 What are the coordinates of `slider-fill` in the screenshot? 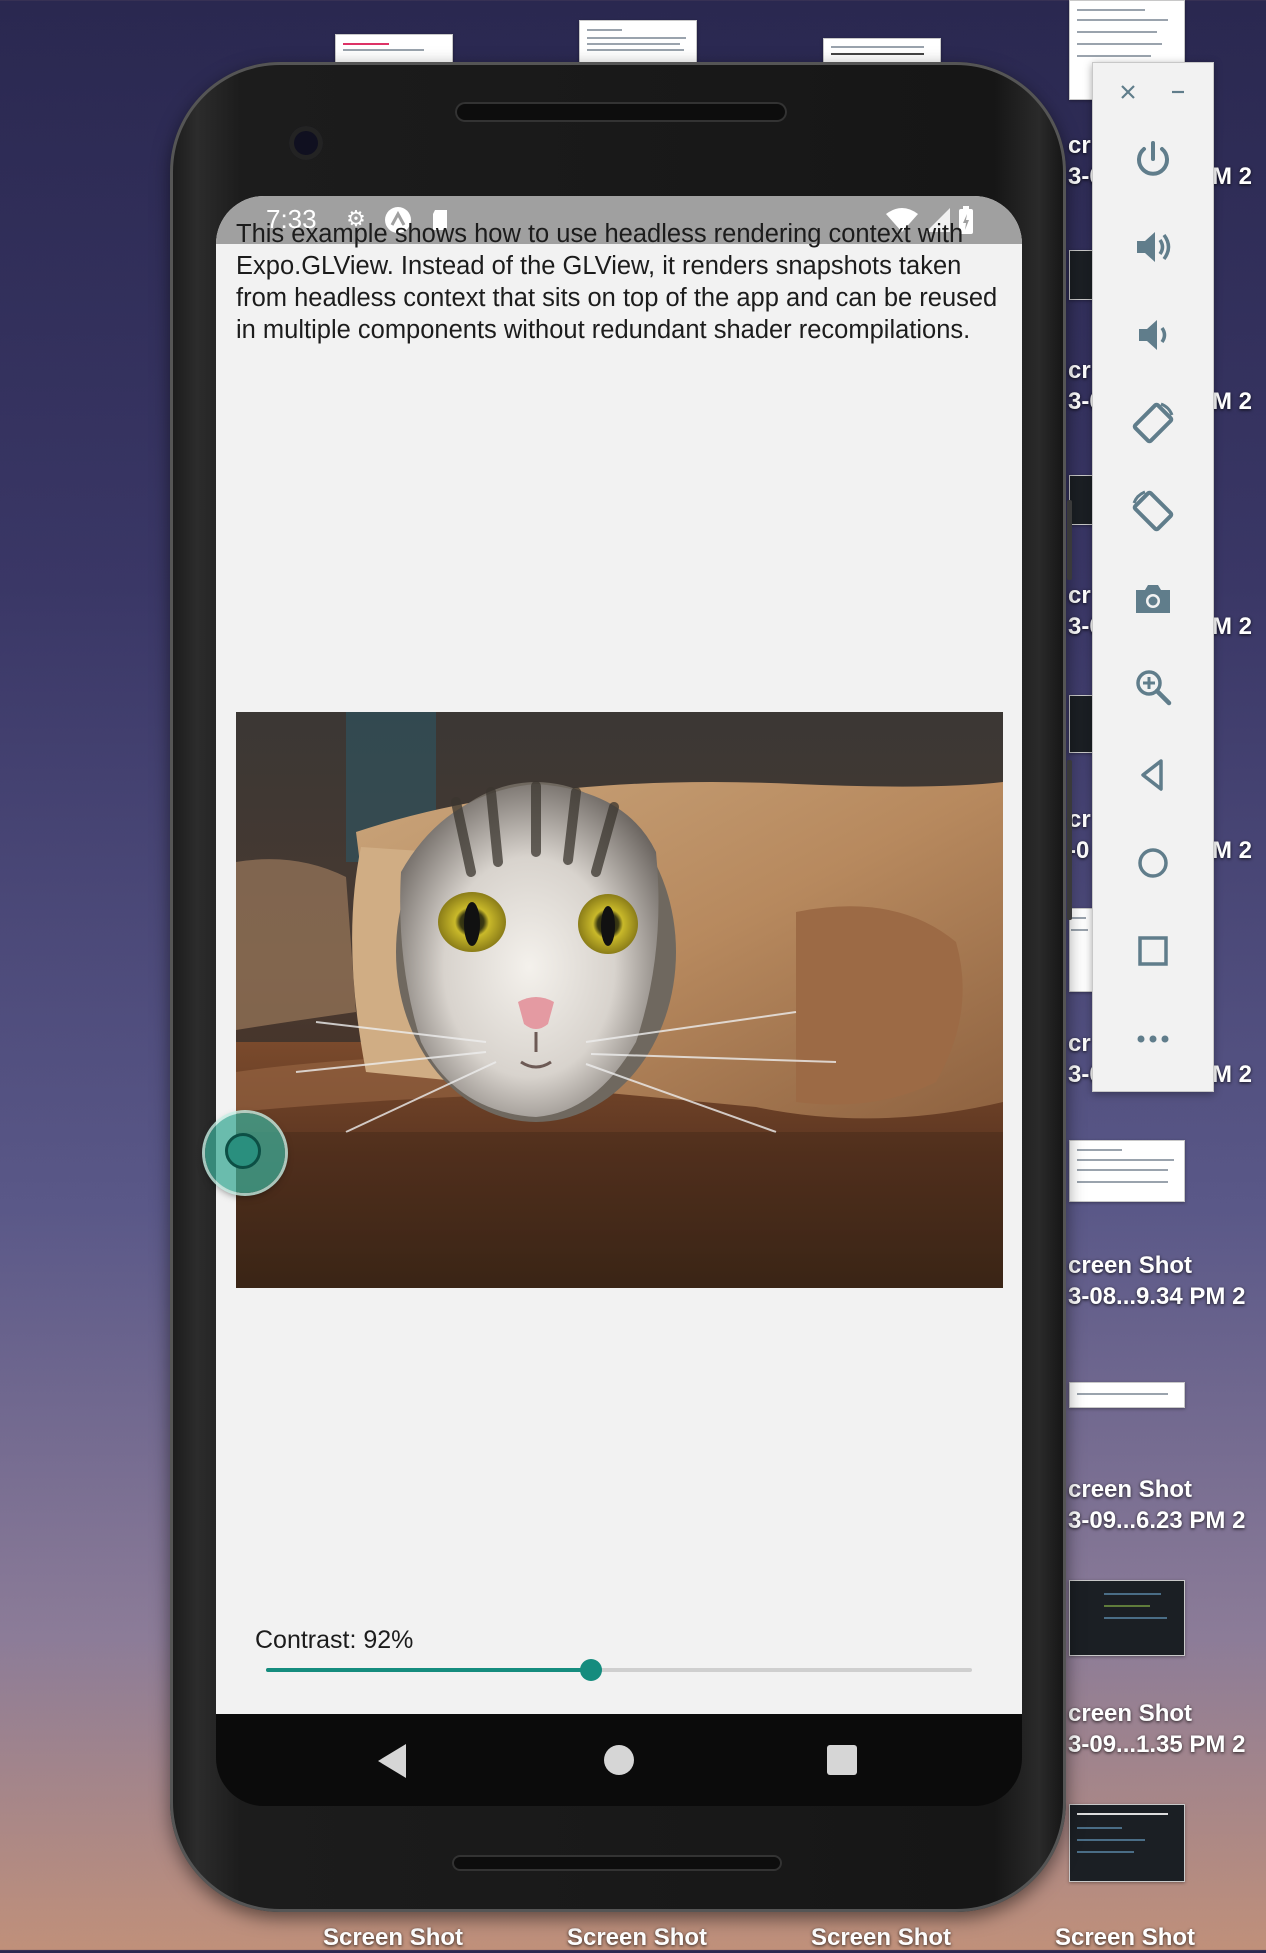 It's located at (428, 1670).